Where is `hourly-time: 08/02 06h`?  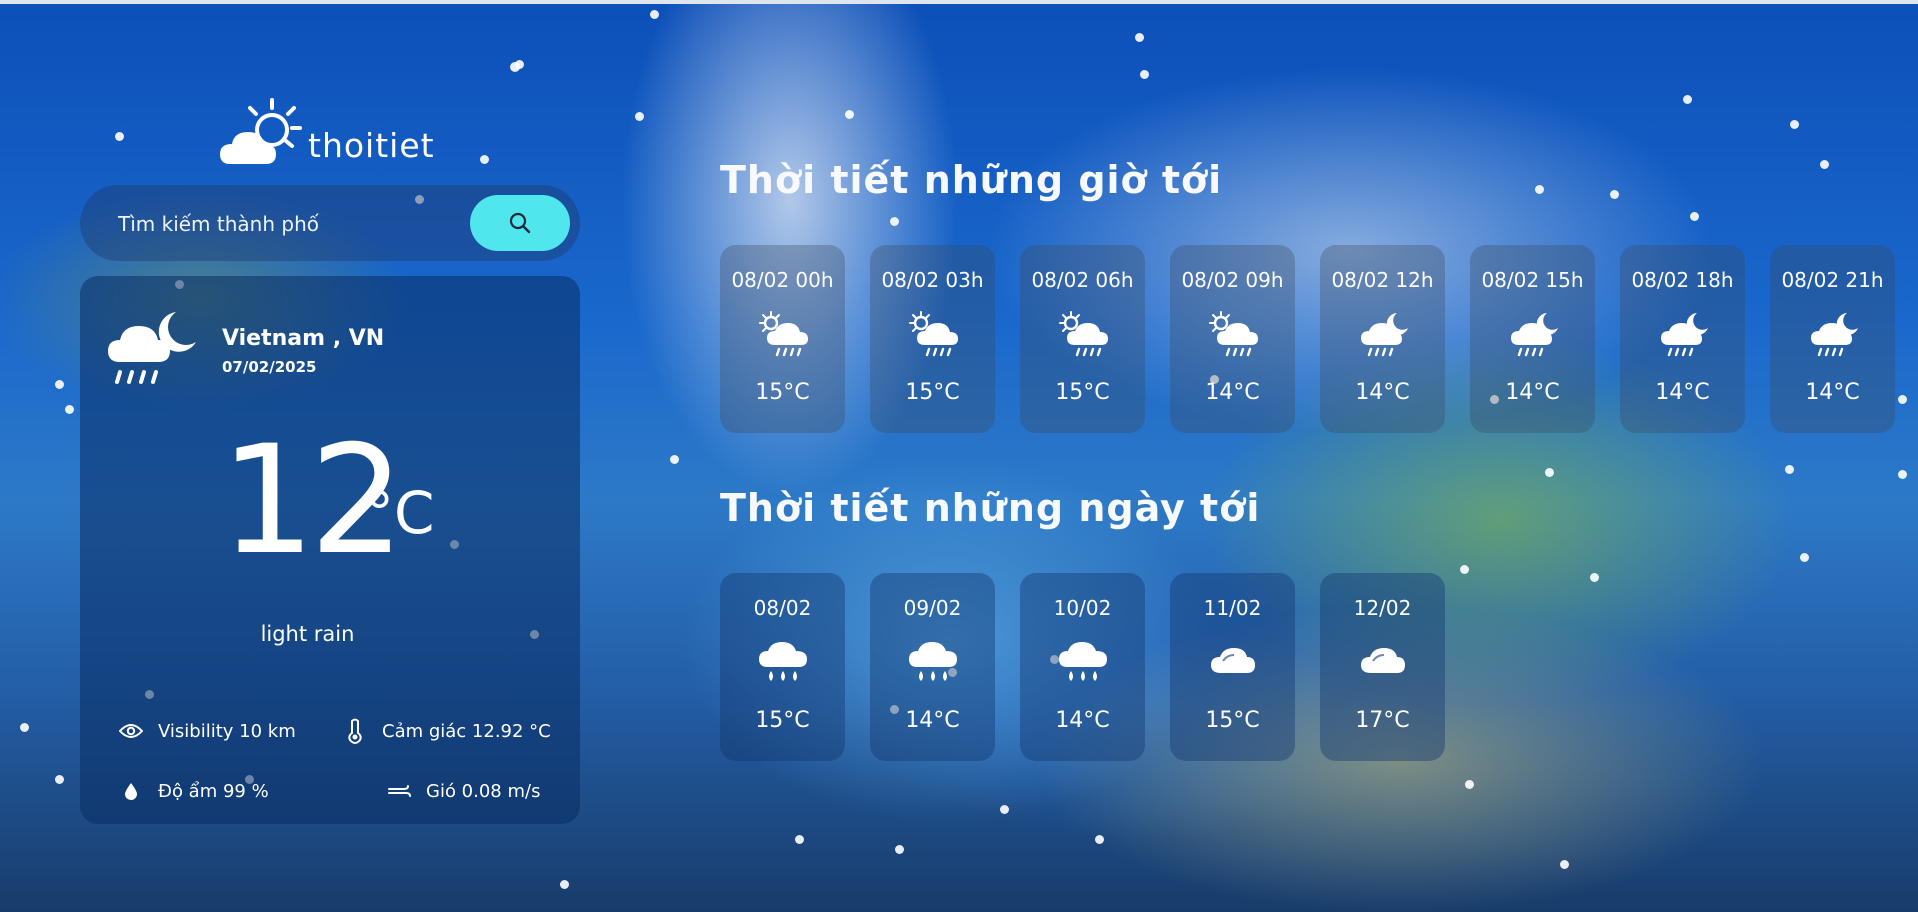
hourly-time: 08/02 06h is located at coordinates (1082, 280).